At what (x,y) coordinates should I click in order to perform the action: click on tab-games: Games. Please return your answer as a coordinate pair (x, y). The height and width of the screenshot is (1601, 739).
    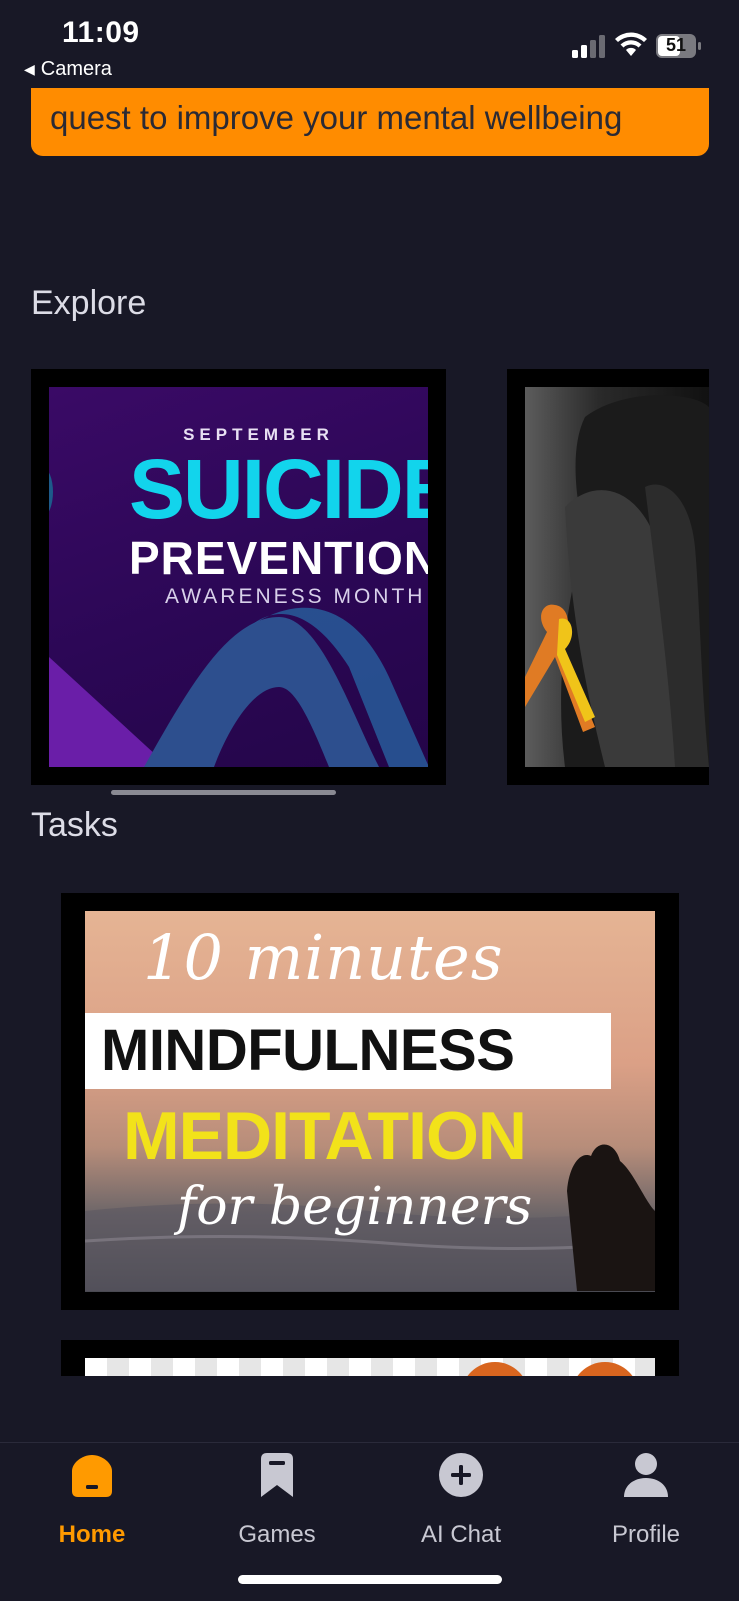
    Looking at the image, I should click on (277, 1503).